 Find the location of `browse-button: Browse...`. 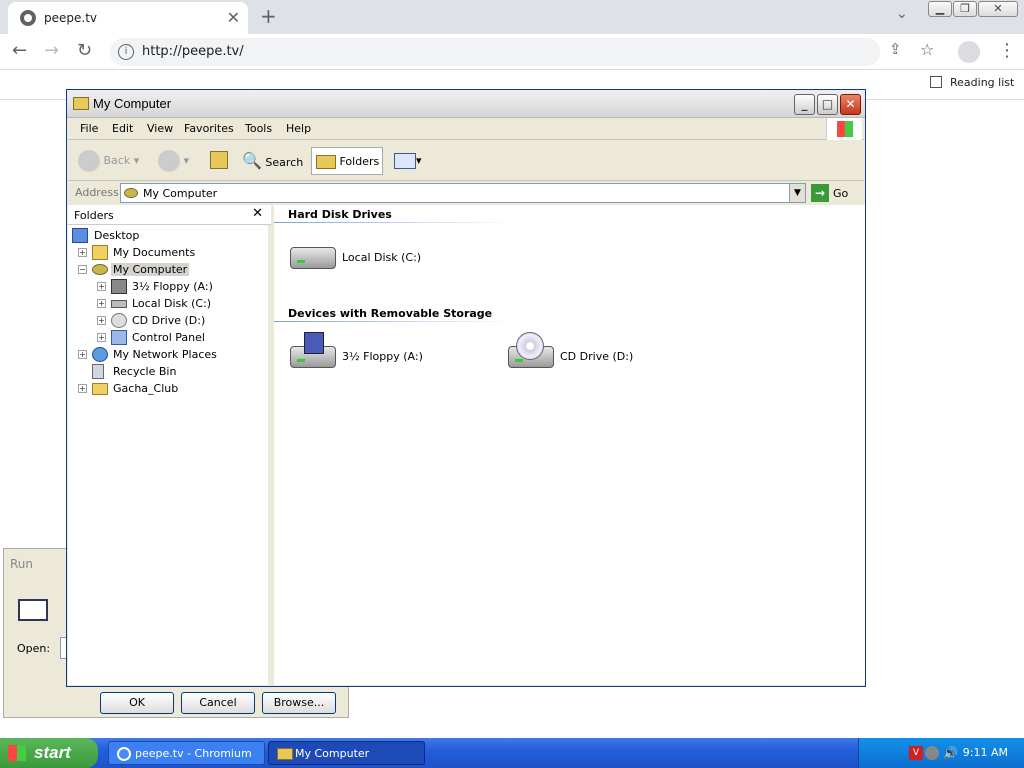

browse-button: Browse... is located at coordinates (299, 703).